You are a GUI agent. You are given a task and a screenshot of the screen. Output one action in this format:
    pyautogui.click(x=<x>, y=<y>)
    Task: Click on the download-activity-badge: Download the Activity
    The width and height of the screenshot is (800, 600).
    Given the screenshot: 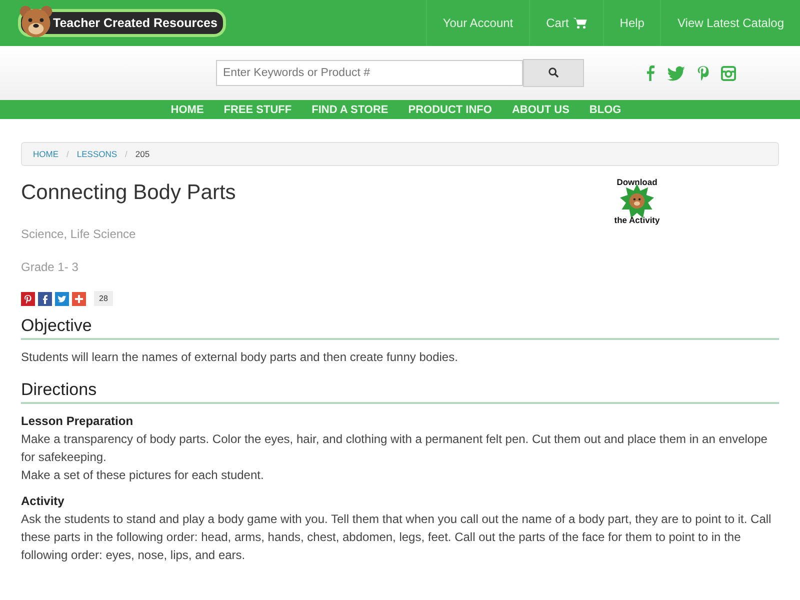 What is the action you would take?
    pyautogui.click(x=637, y=241)
    